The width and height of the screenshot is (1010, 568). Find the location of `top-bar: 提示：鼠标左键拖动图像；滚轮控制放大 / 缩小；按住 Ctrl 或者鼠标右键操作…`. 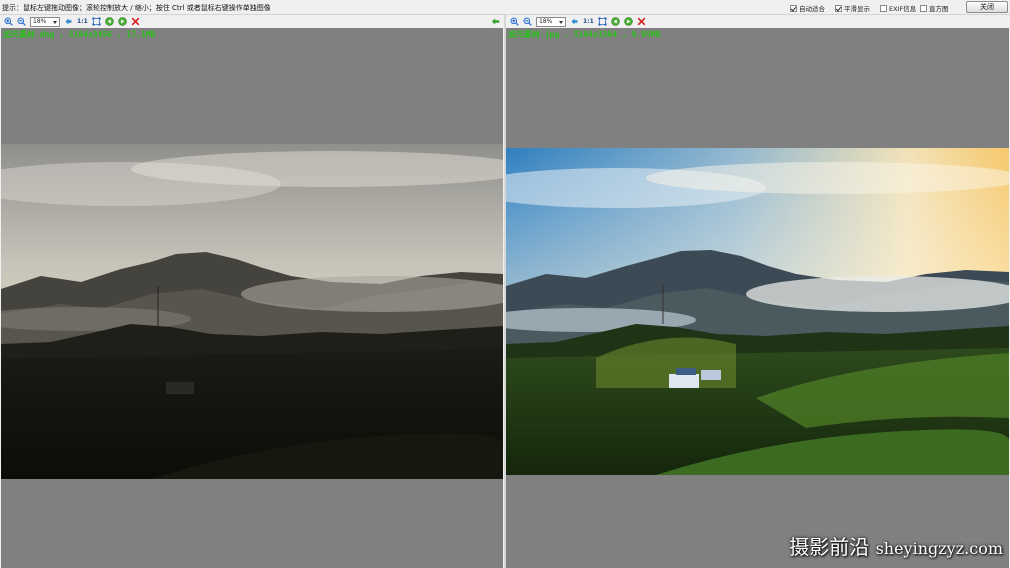

top-bar: 提示：鼠标左键拖动图像；滚轮控制放大 / 缩小；按住 Ctrl 或者鼠标右键操作… is located at coordinates (505, 7).